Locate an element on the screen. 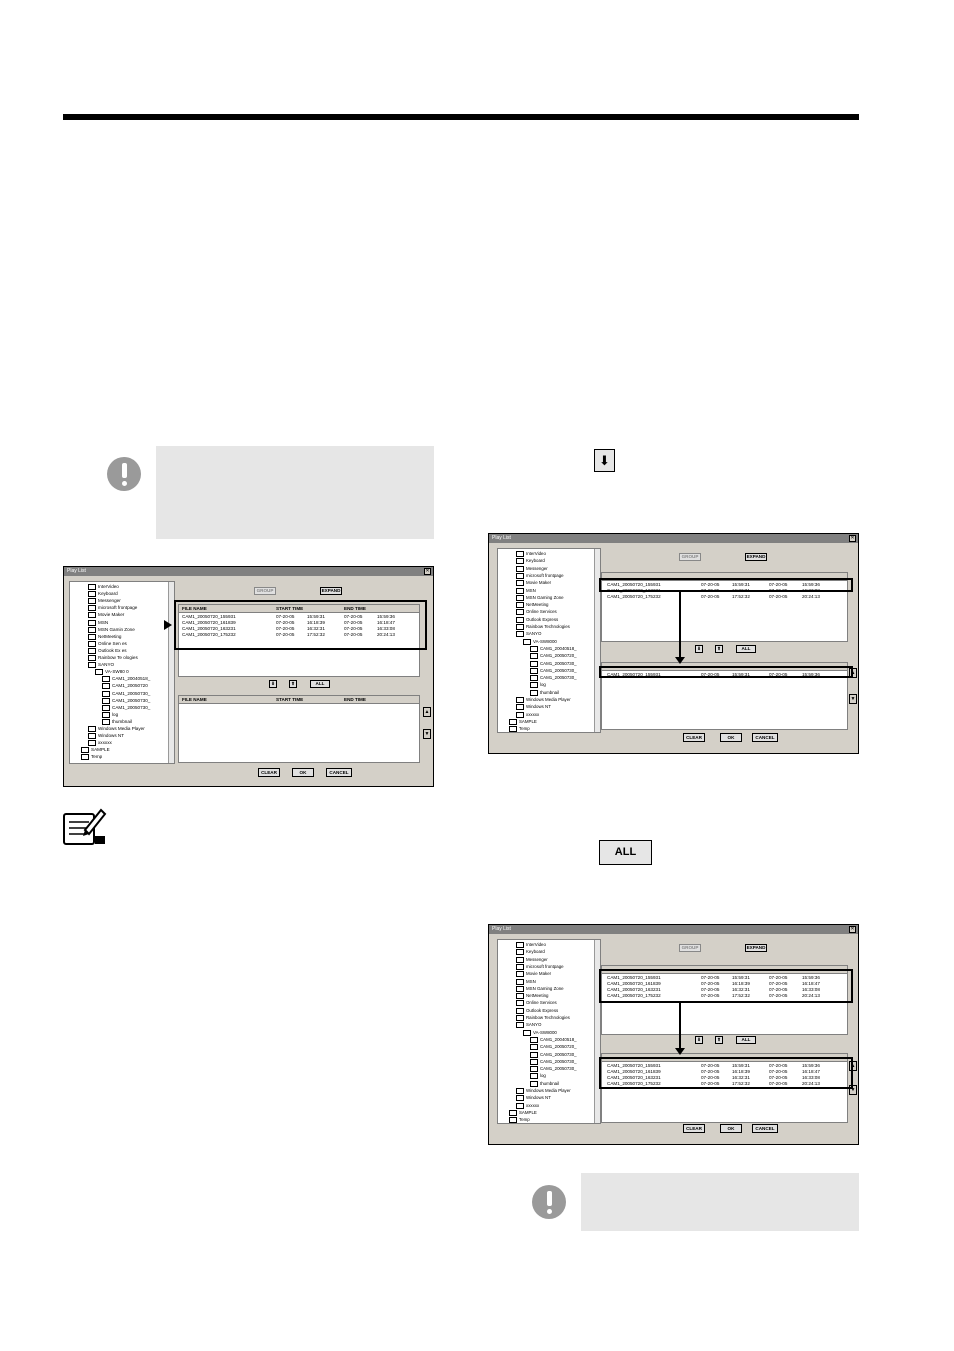 The width and height of the screenshot is (954, 1351). column-header: START TIME is located at coordinates (289, 699).